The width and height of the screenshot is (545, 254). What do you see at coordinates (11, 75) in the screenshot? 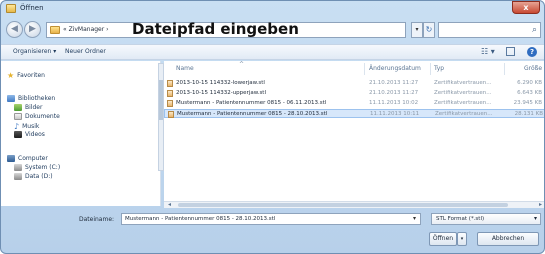
I see `star-icon: ★` at bounding box center [11, 75].